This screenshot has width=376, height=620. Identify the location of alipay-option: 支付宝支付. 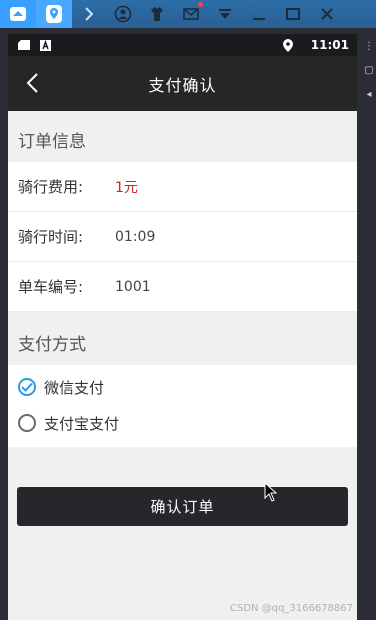
(182, 423).